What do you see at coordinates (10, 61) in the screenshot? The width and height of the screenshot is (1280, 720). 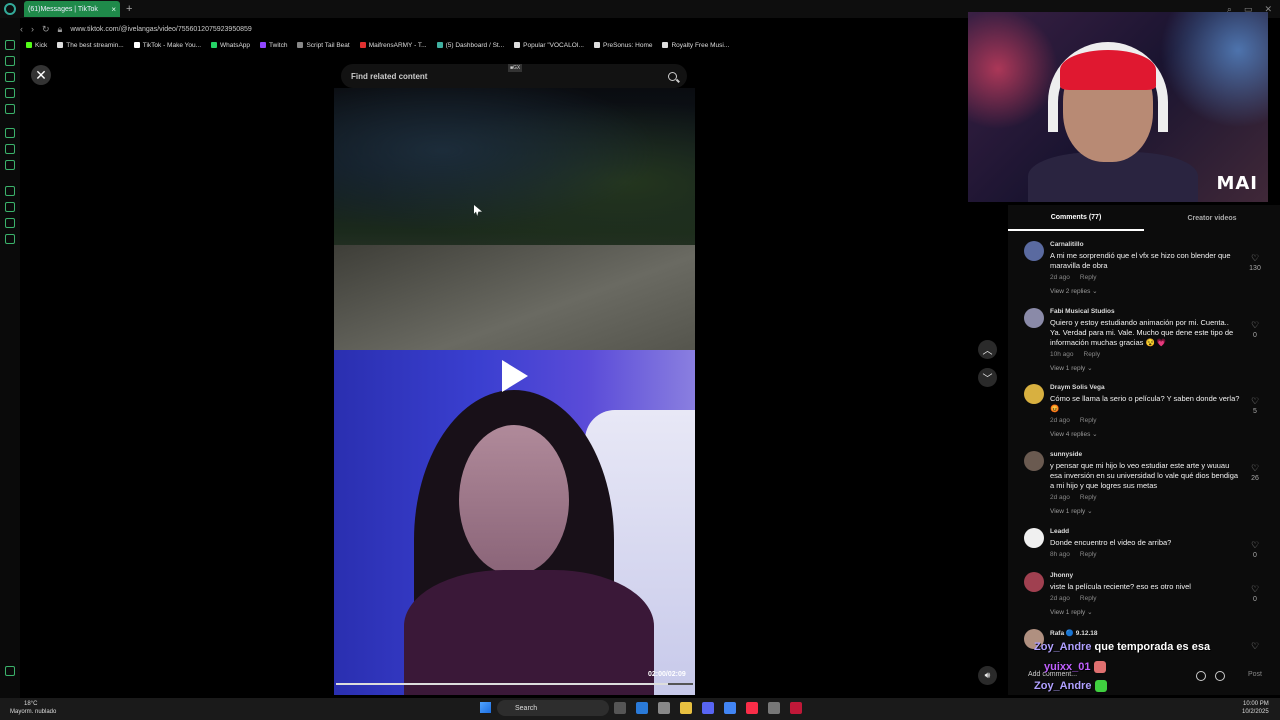 I see `sidebar-refresh-icon` at bounding box center [10, 61].